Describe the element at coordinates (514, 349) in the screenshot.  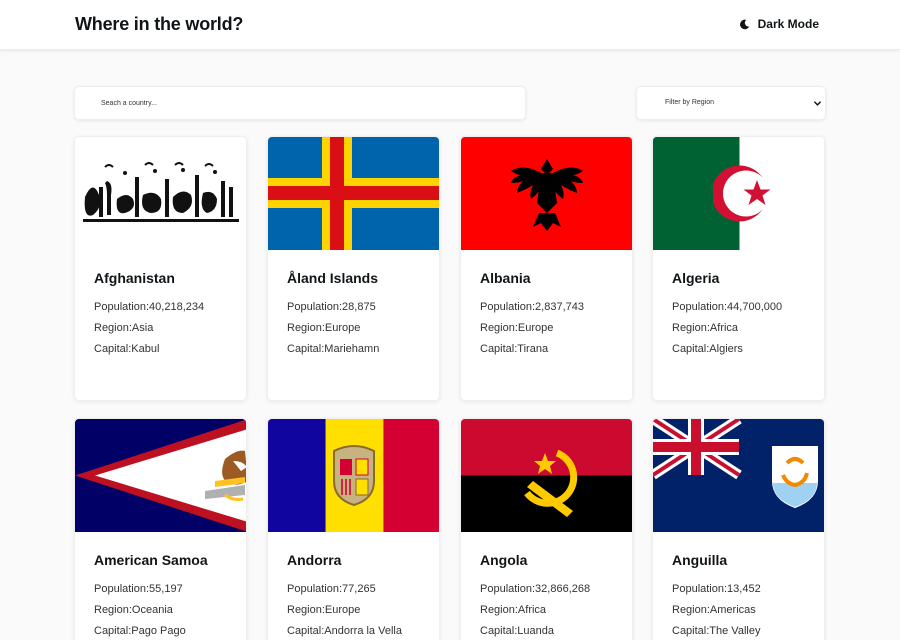
I see `capital-row: Capital:Tirana` at that location.